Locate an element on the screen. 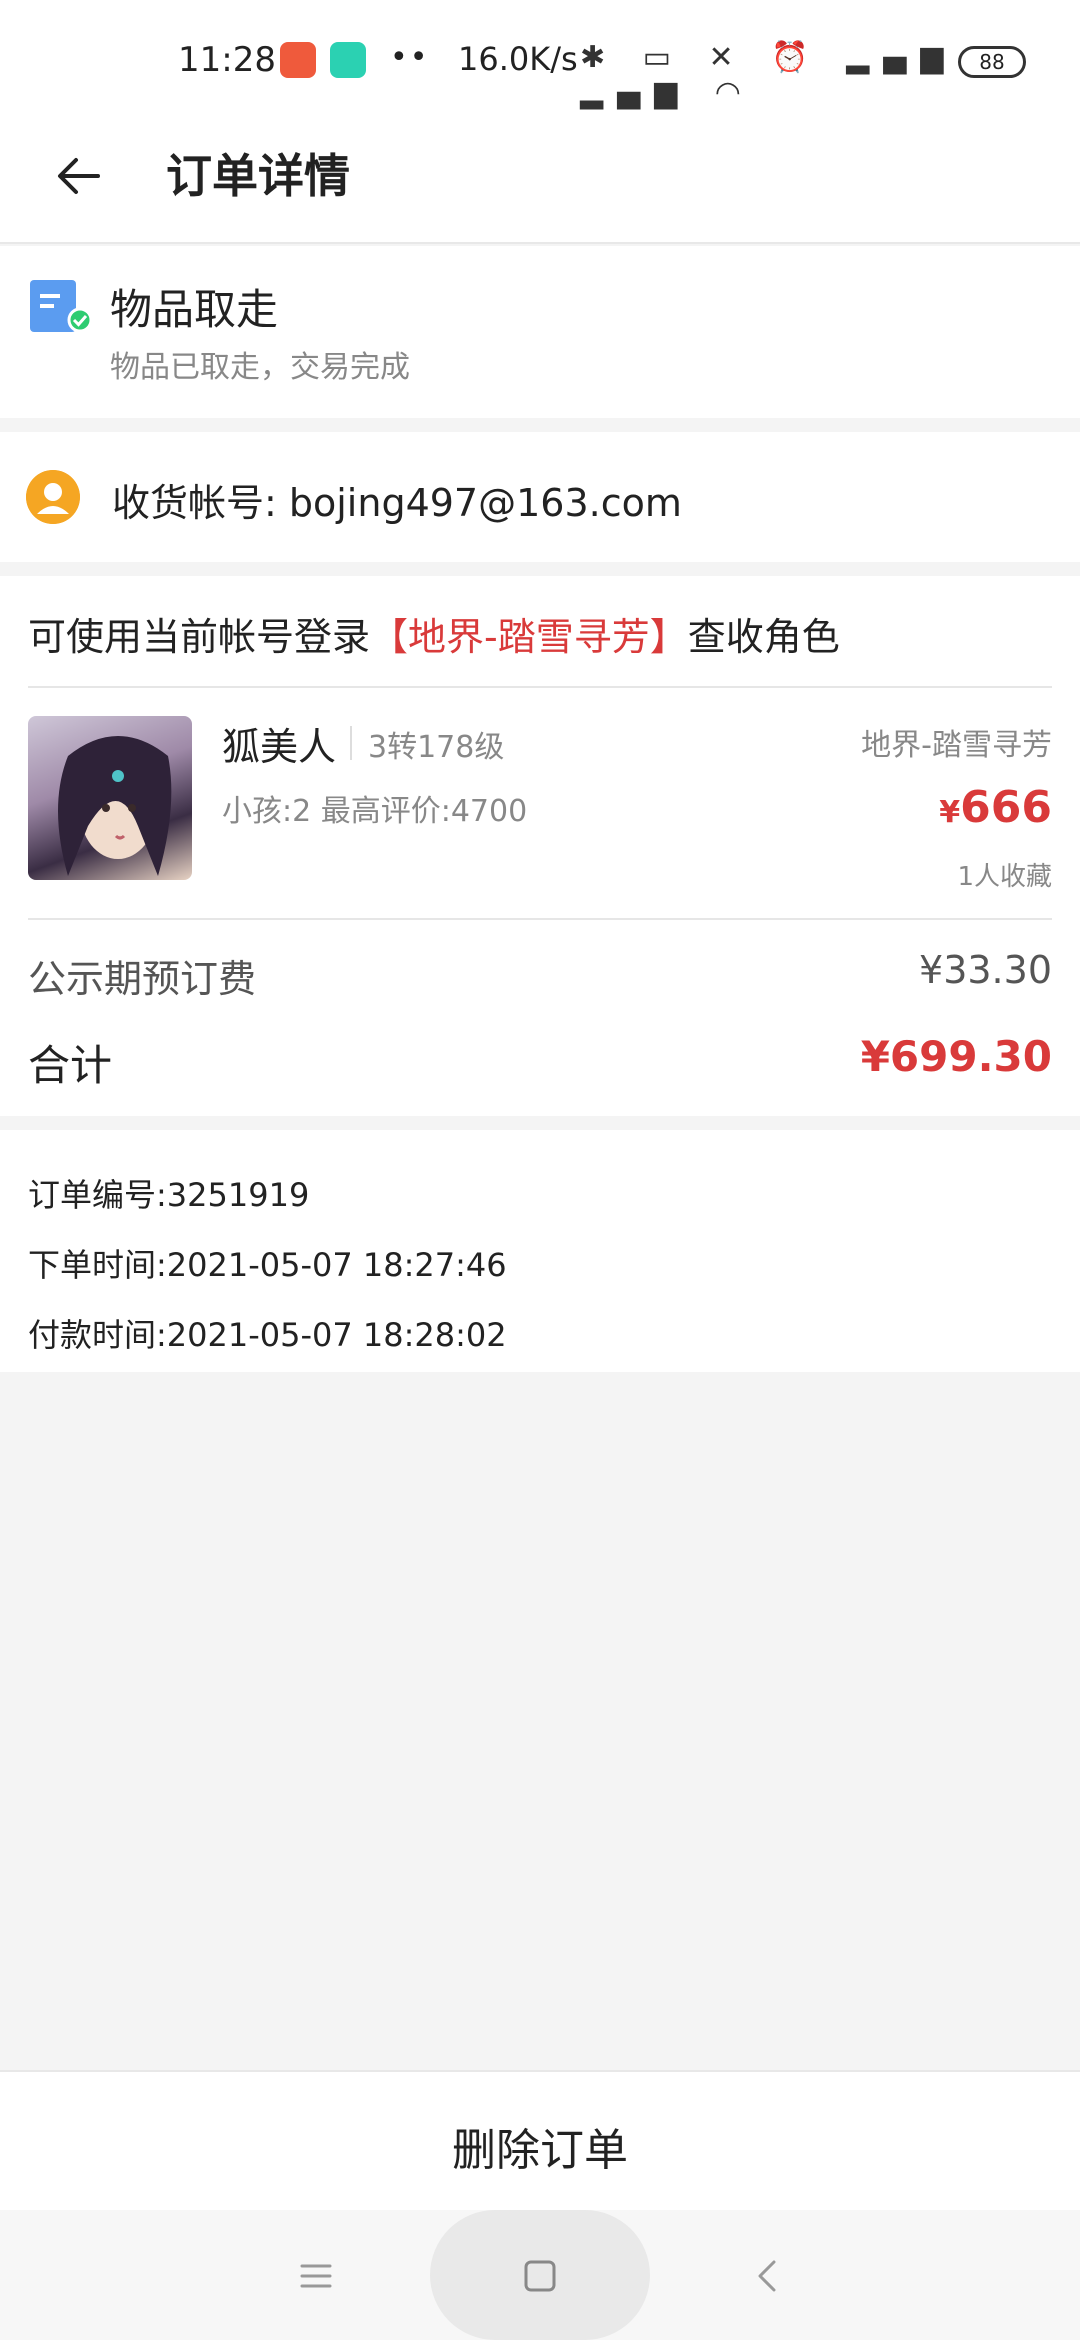 This screenshot has height=2340, width=1080. status-bar: 11:28 •• 16.0K/s ✱ ▭ ✕ ⏰ ▂▄▆ ▂▄▆ ◠ 88 is located at coordinates (540, 60).